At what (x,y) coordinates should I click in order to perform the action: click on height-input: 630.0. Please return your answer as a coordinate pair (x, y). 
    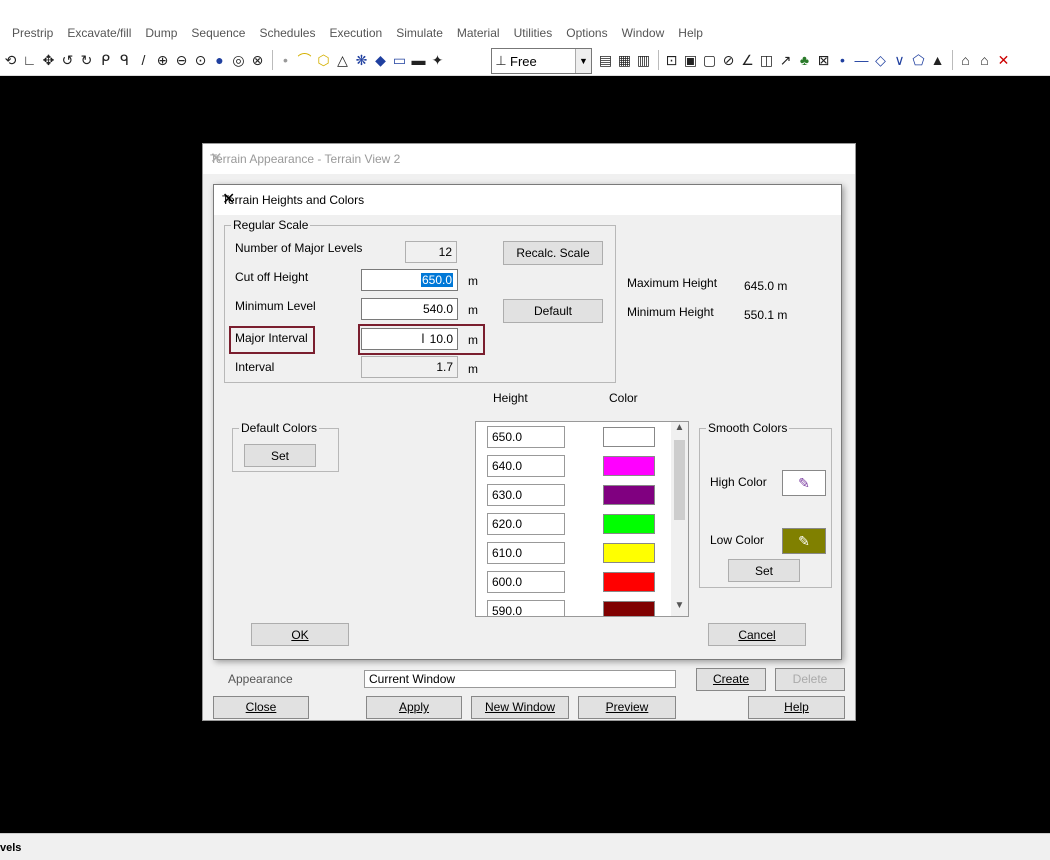
    Looking at the image, I should click on (526, 495).